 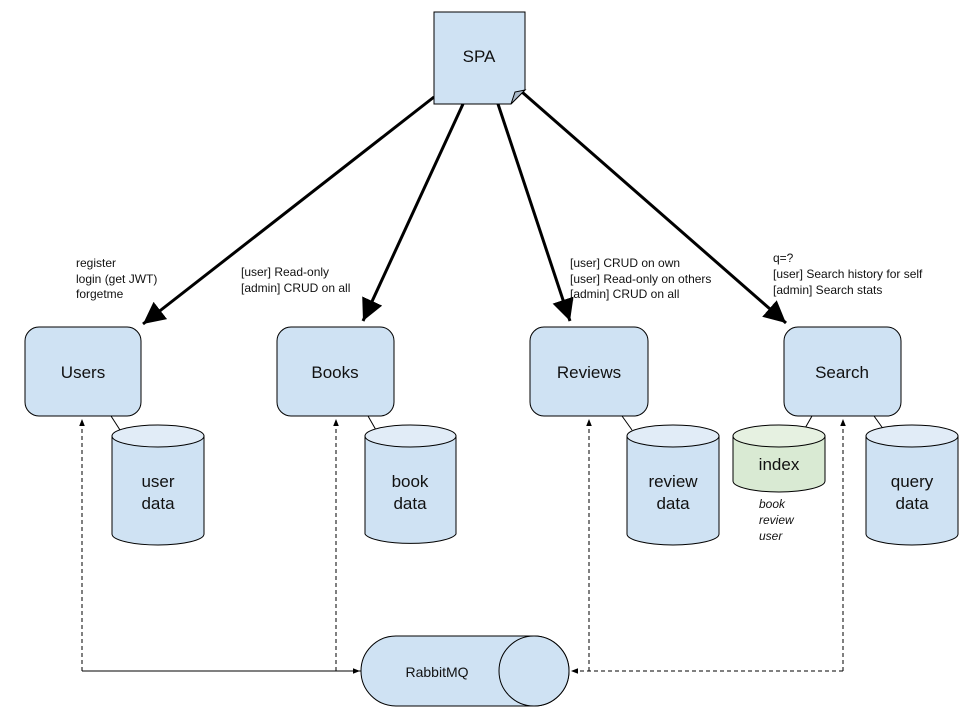 What do you see at coordinates (372, 423) in the screenshot?
I see `books-store-link` at bounding box center [372, 423].